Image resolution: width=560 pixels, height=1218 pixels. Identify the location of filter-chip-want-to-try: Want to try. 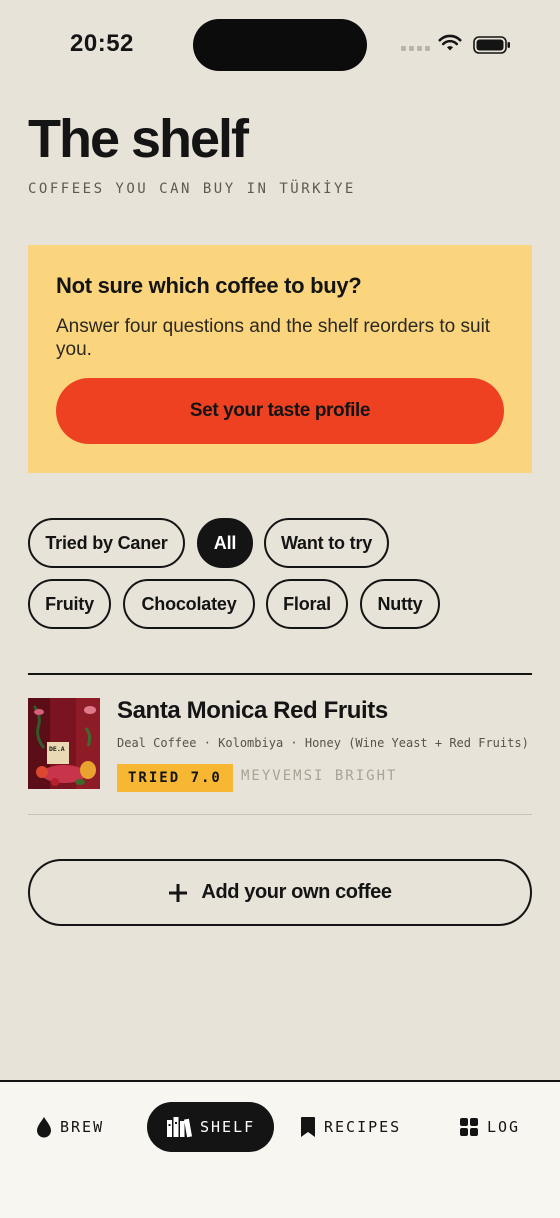
(326, 543).